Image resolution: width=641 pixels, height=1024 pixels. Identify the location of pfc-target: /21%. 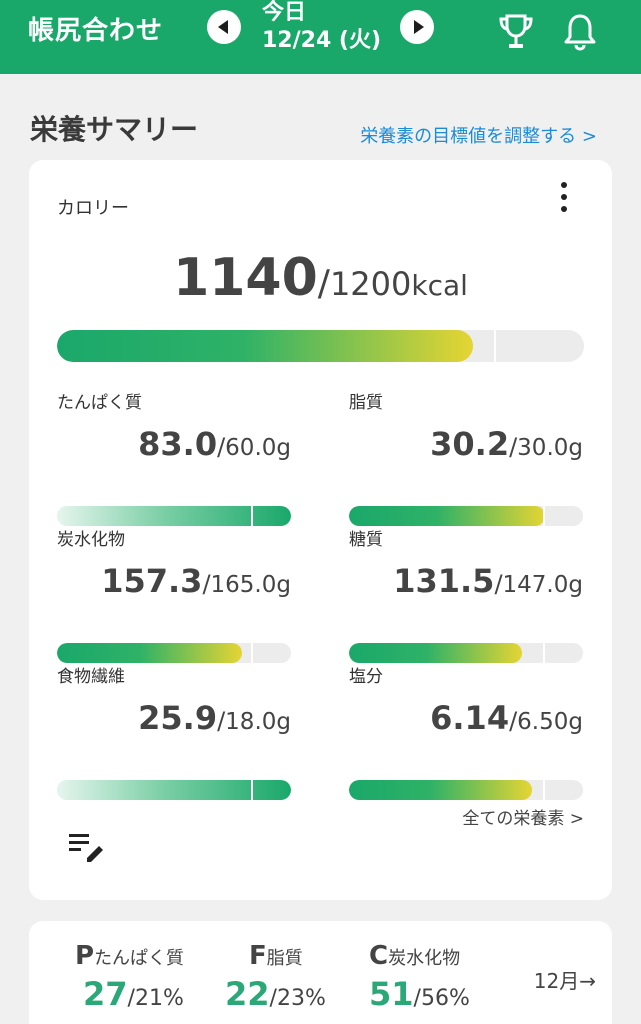
(155, 998).